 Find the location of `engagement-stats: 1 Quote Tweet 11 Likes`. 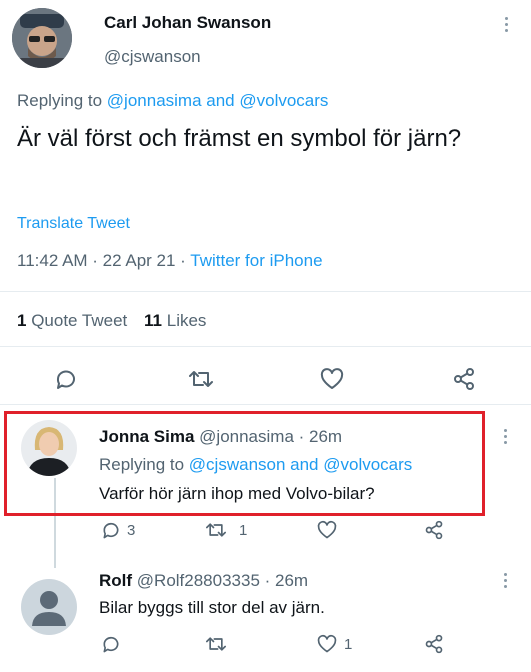

engagement-stats: 1 Quote Tweet 11 Likes is located at coordinates (111, 321).